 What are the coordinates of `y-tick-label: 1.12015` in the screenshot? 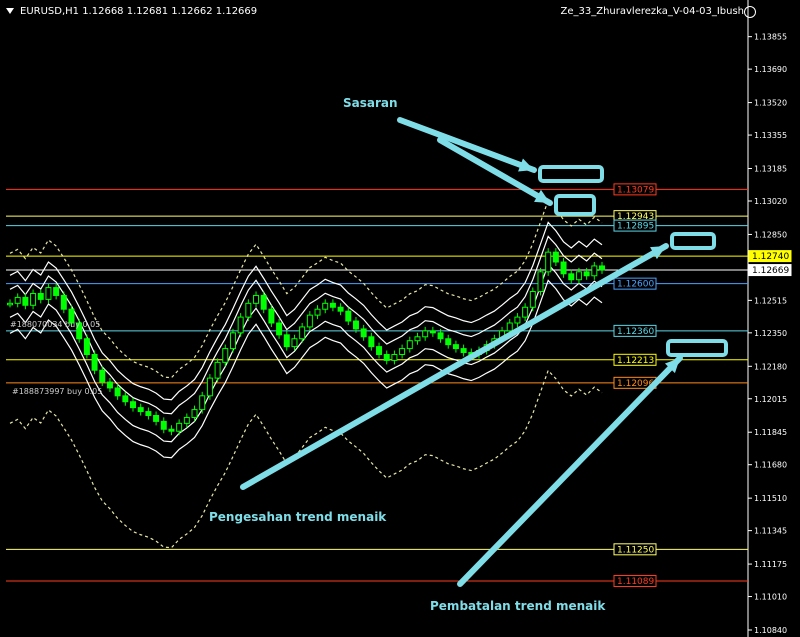 It's located at (770, 399).